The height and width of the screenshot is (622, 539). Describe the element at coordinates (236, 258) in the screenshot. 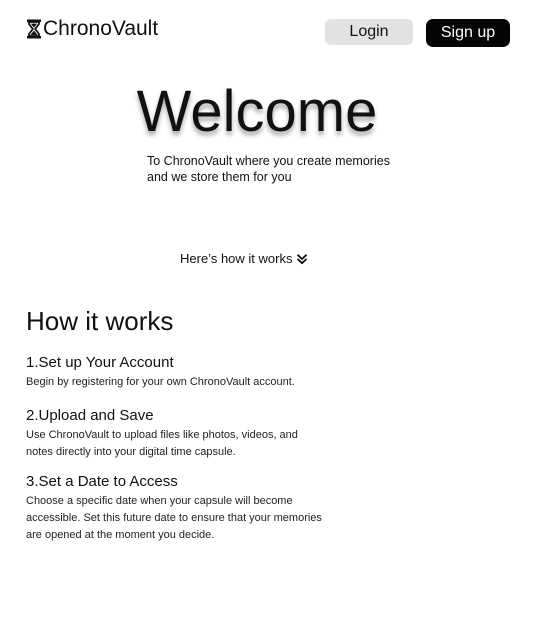

I see `how-it-works-link-label: Here’s how it works` at that location.